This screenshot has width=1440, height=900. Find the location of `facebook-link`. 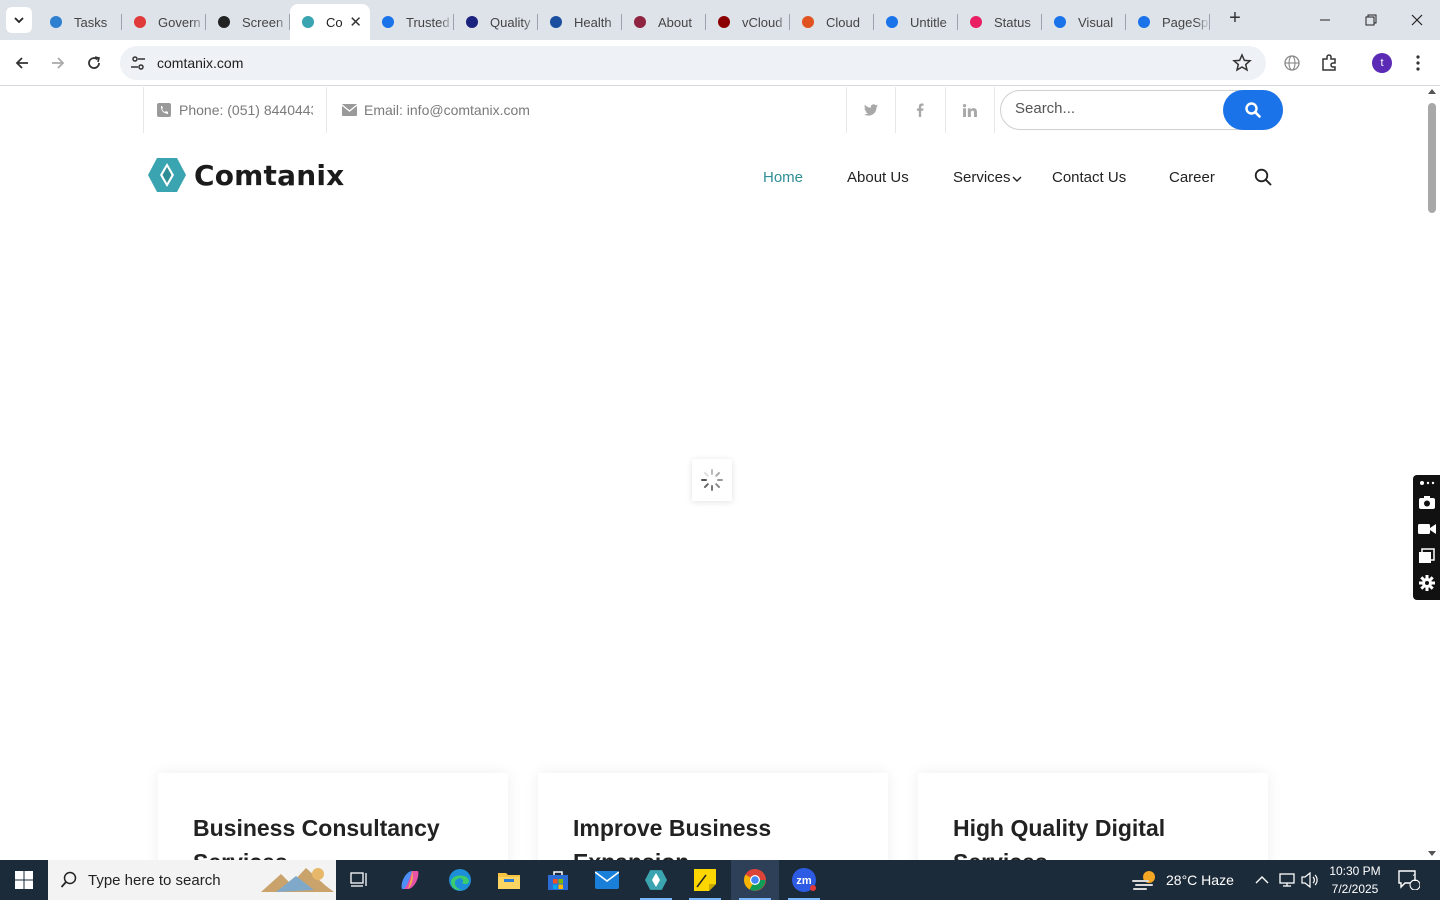

facebook-link is located at coordinates (920, 110).